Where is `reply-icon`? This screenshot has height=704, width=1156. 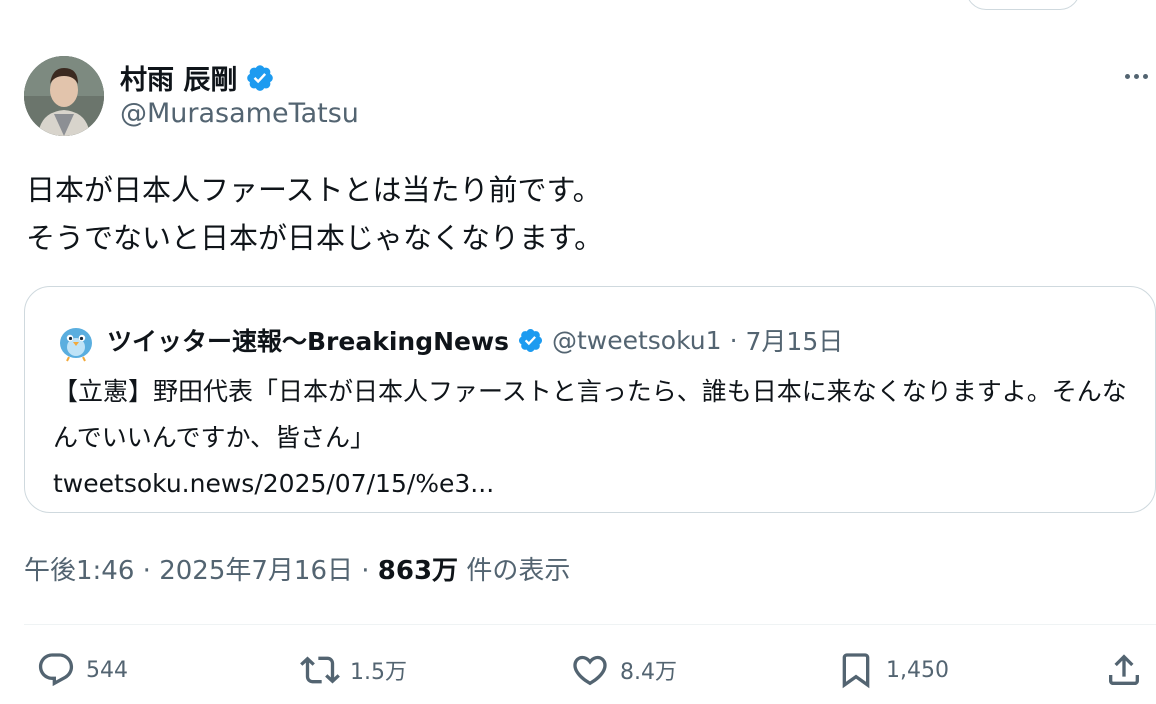 reply-icon is located at coordinates (56, 670).